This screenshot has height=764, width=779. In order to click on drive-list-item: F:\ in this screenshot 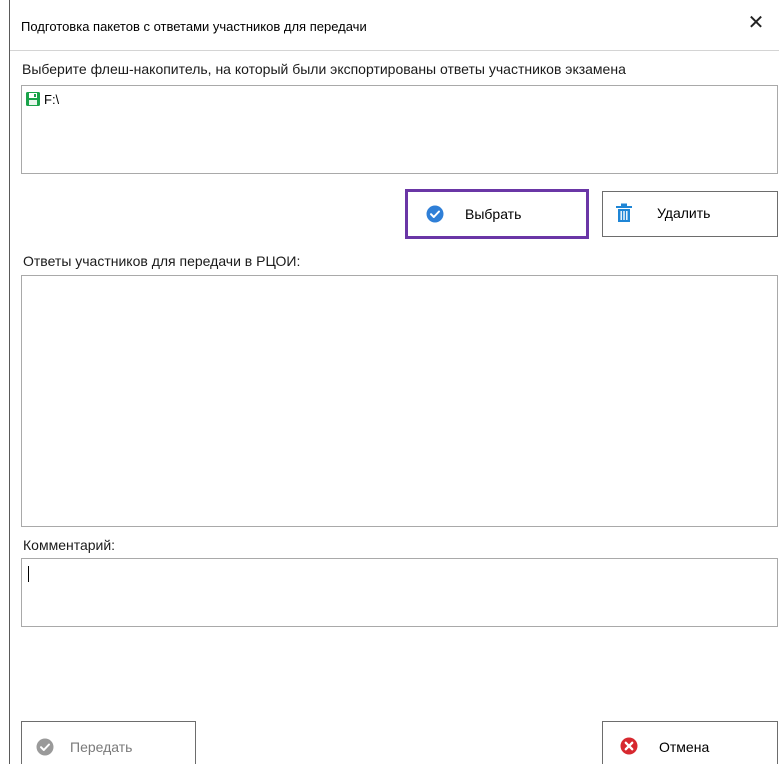, I will do `click(42, 99)`.